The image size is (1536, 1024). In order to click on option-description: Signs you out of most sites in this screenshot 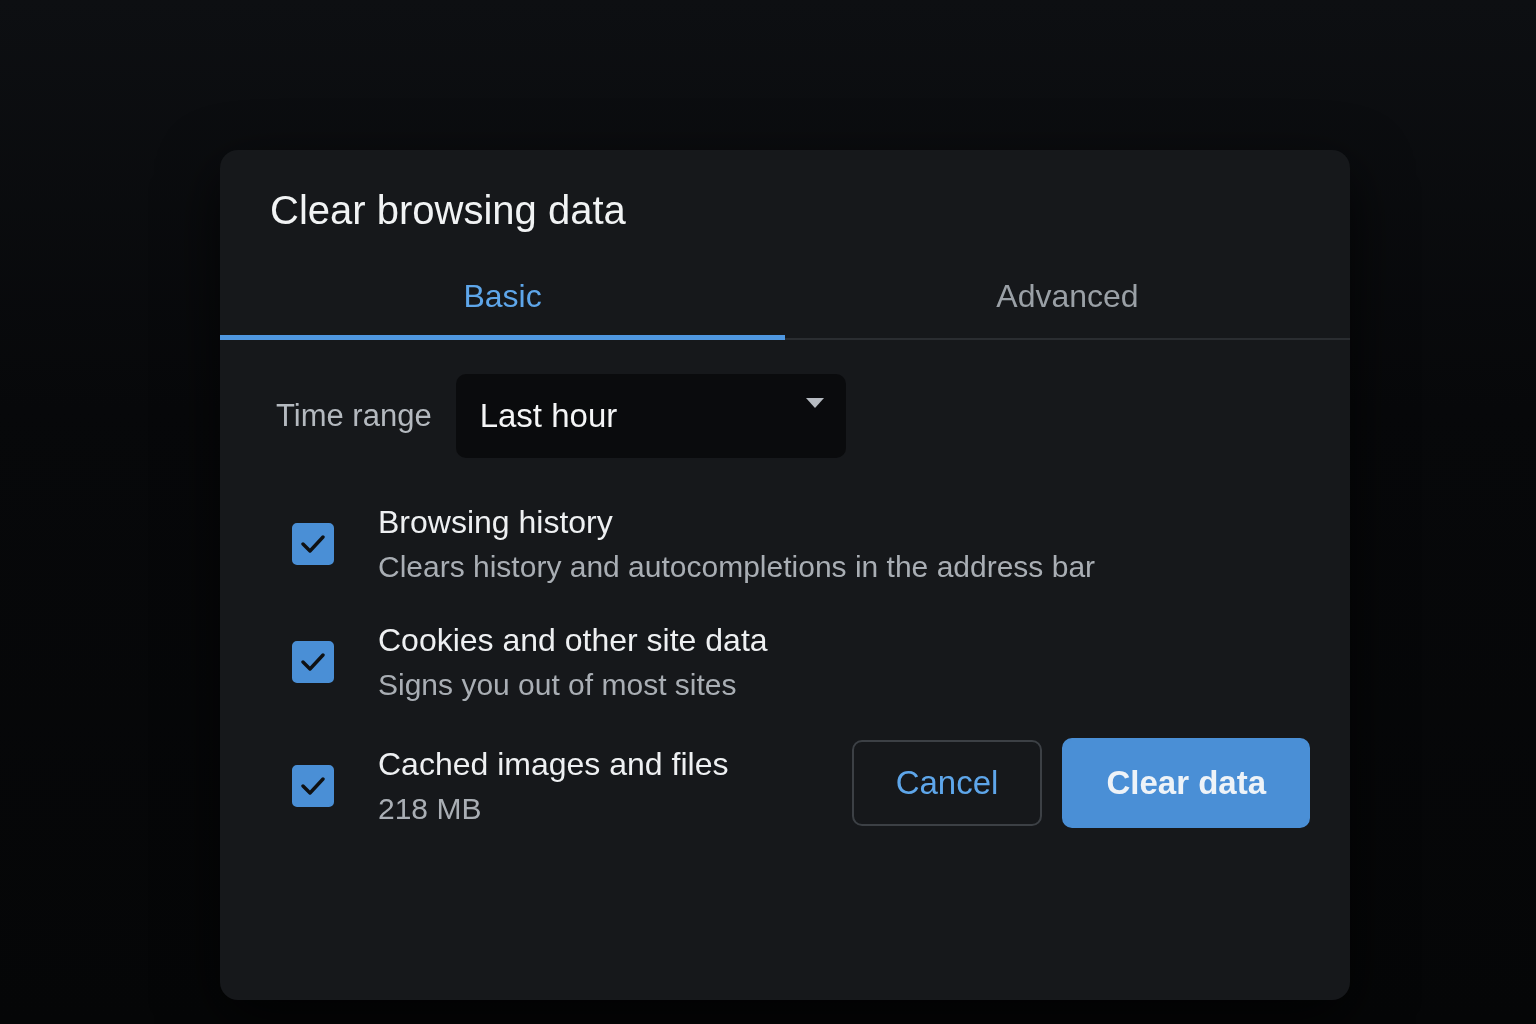, I will do `click(557, 685)`.